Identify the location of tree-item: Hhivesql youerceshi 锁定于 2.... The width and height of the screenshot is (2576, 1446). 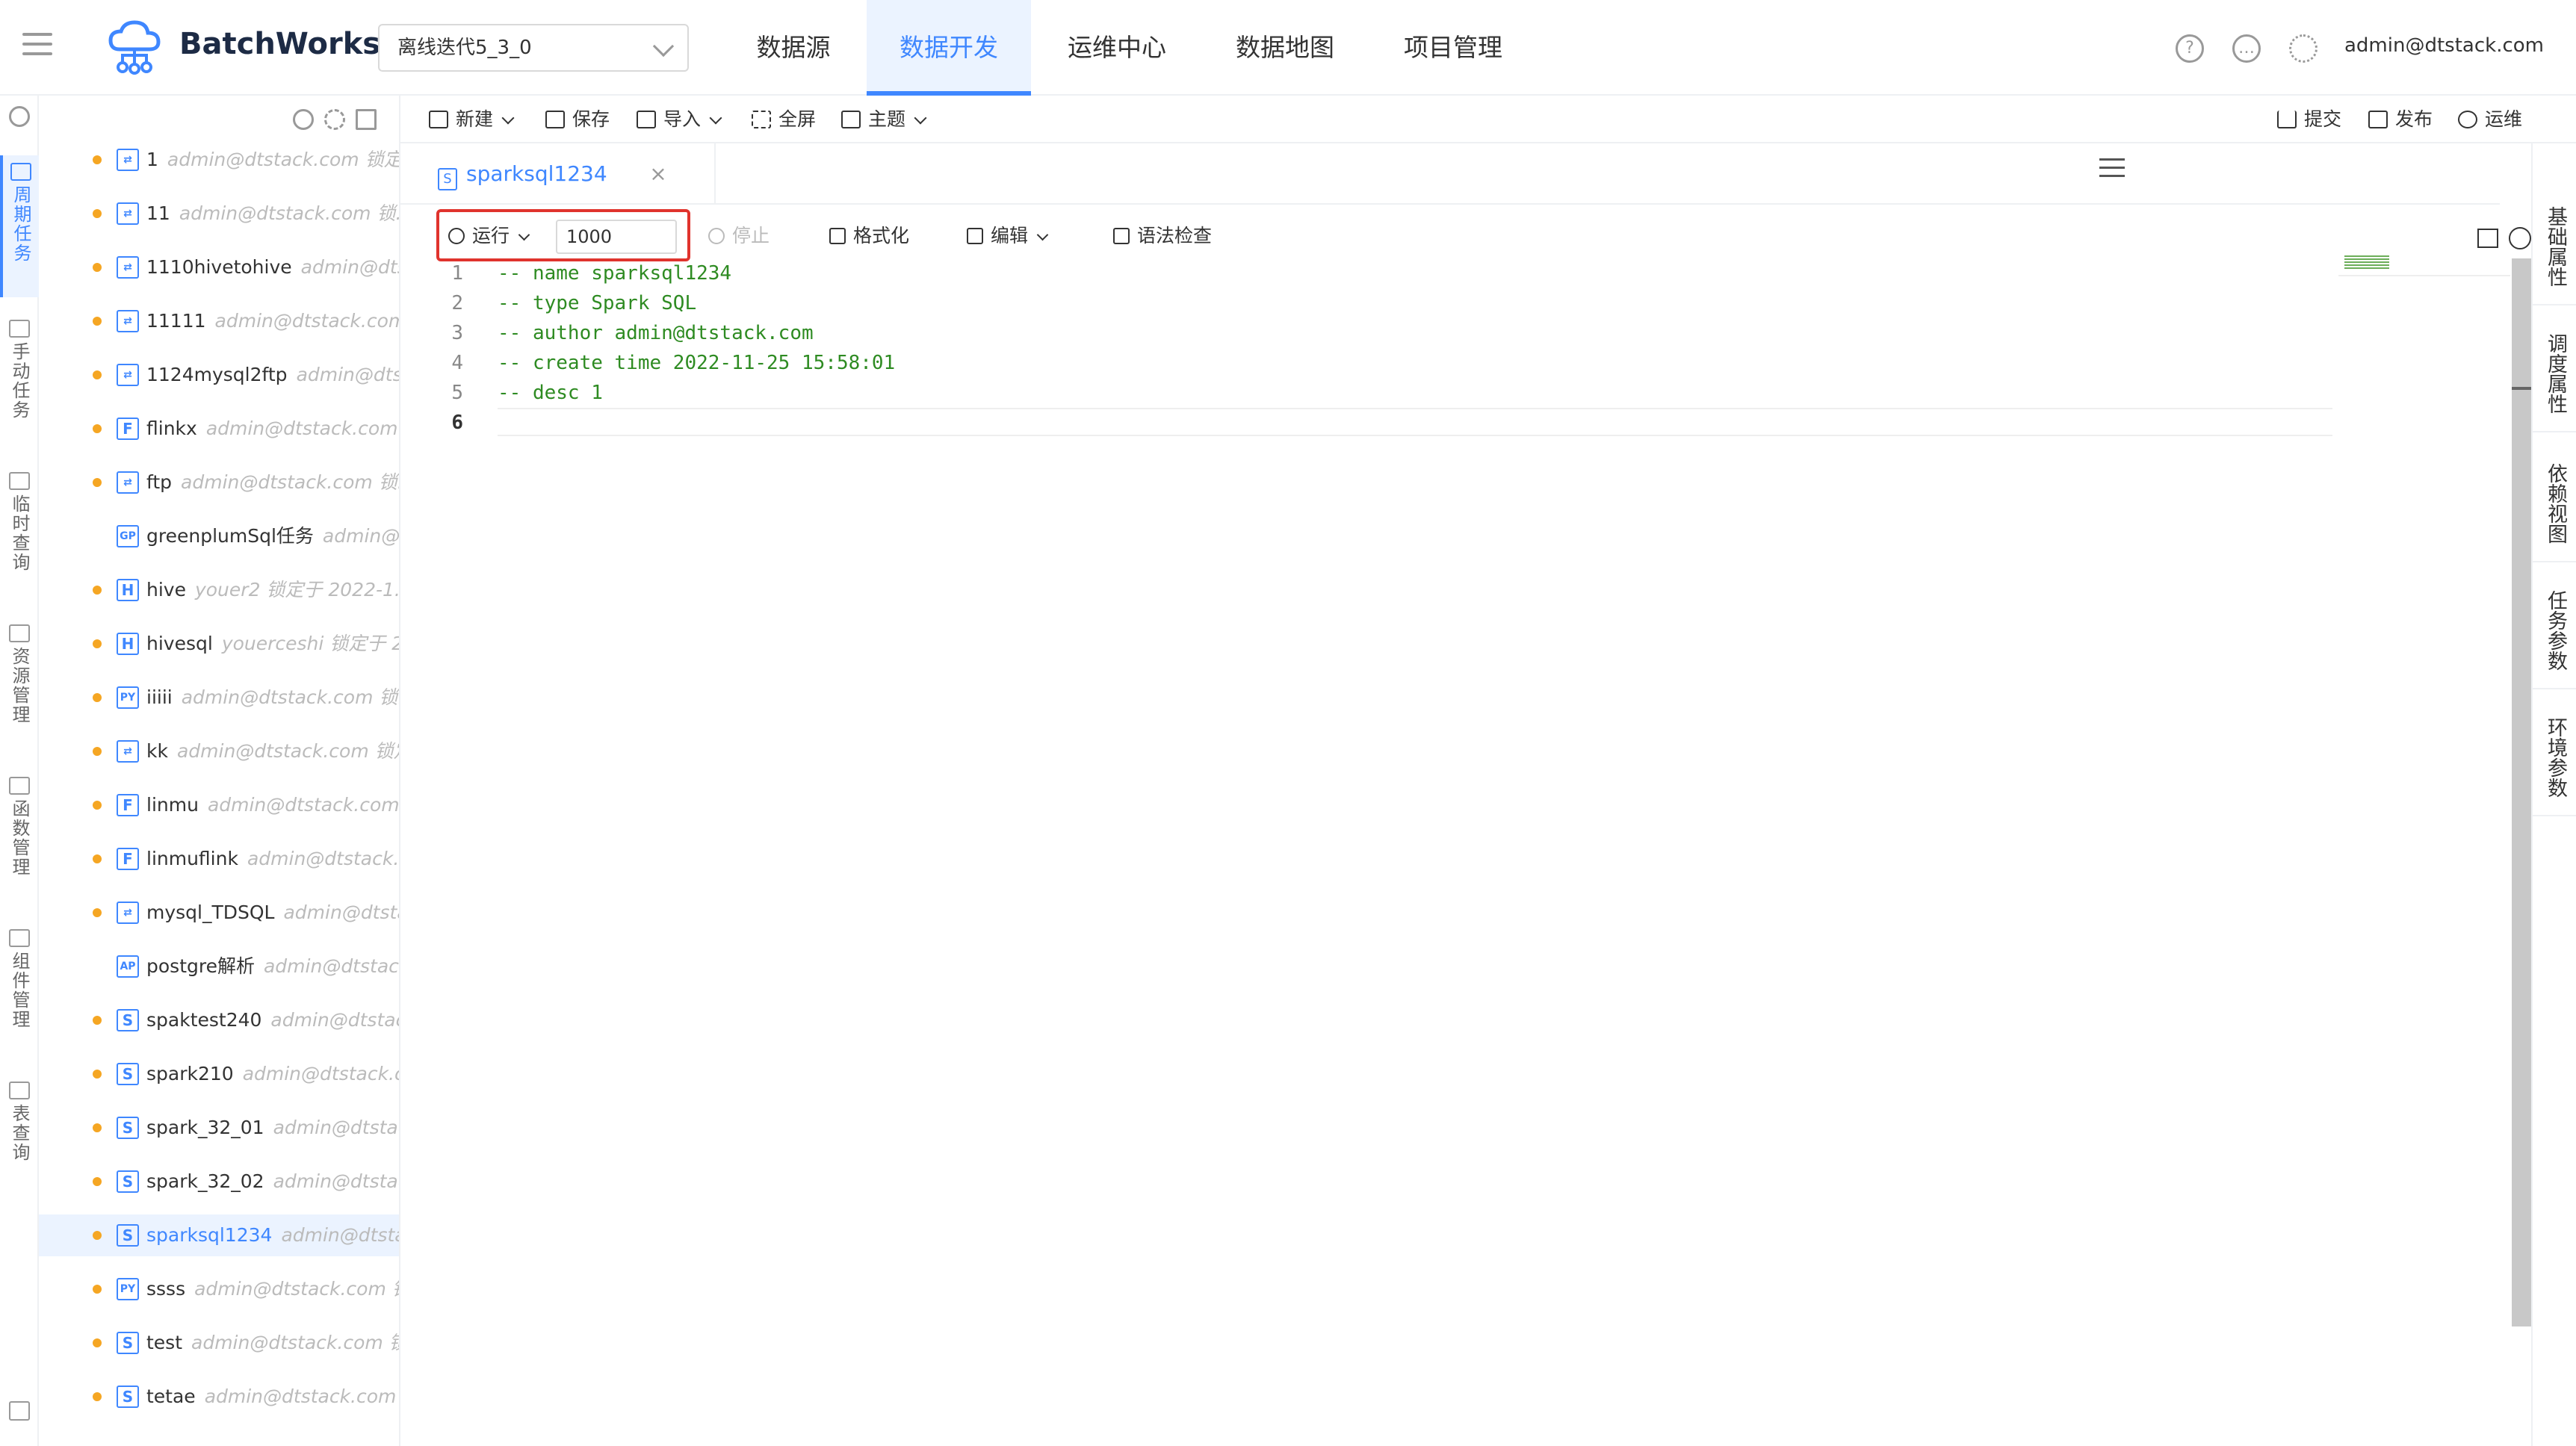
(219, 644).